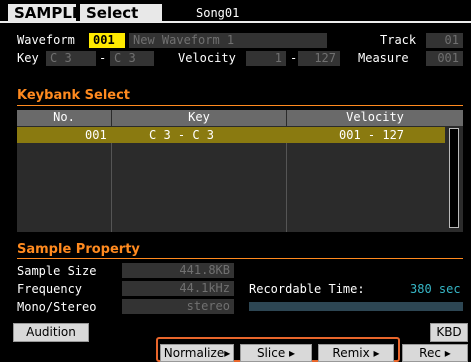 Image resolution: width=471 pixels, height=362 pixels. What do you see at coordinates (228, 40) in the screenshot?
I see `waveform-name-field: New Waveform 1` at bounding box center [228, 40].